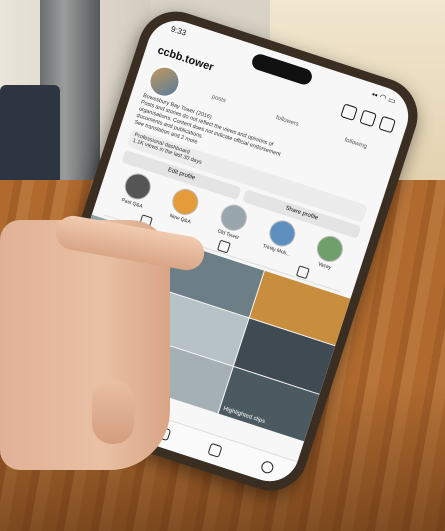 The image size is (445, 531). What do you see at coordinates (287, 121) in the screenshot?
I see `stat-followers: followers` at bounding box center [287, 121].